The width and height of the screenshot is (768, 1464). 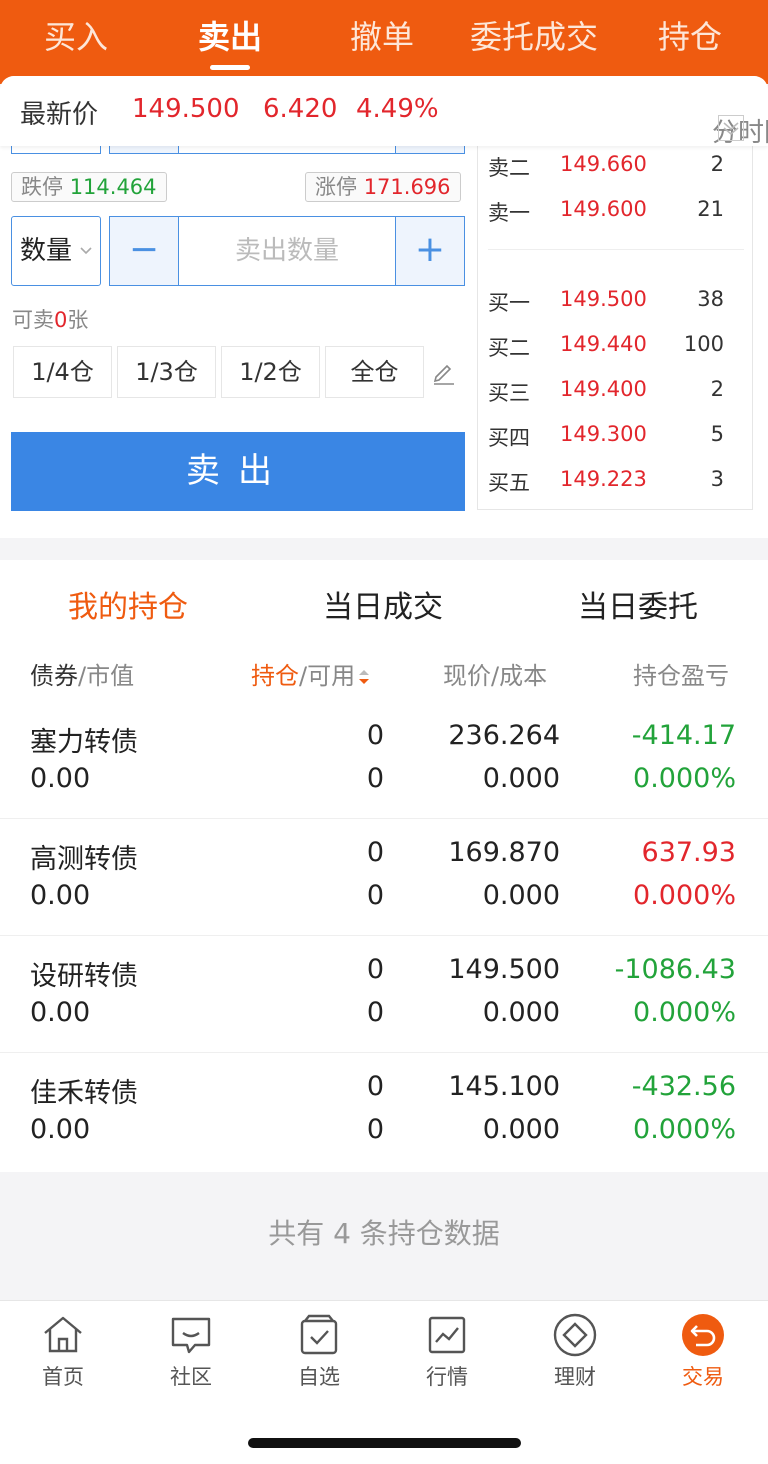 I want to click on sellable-unit: 张, so click(x=78, y=320).